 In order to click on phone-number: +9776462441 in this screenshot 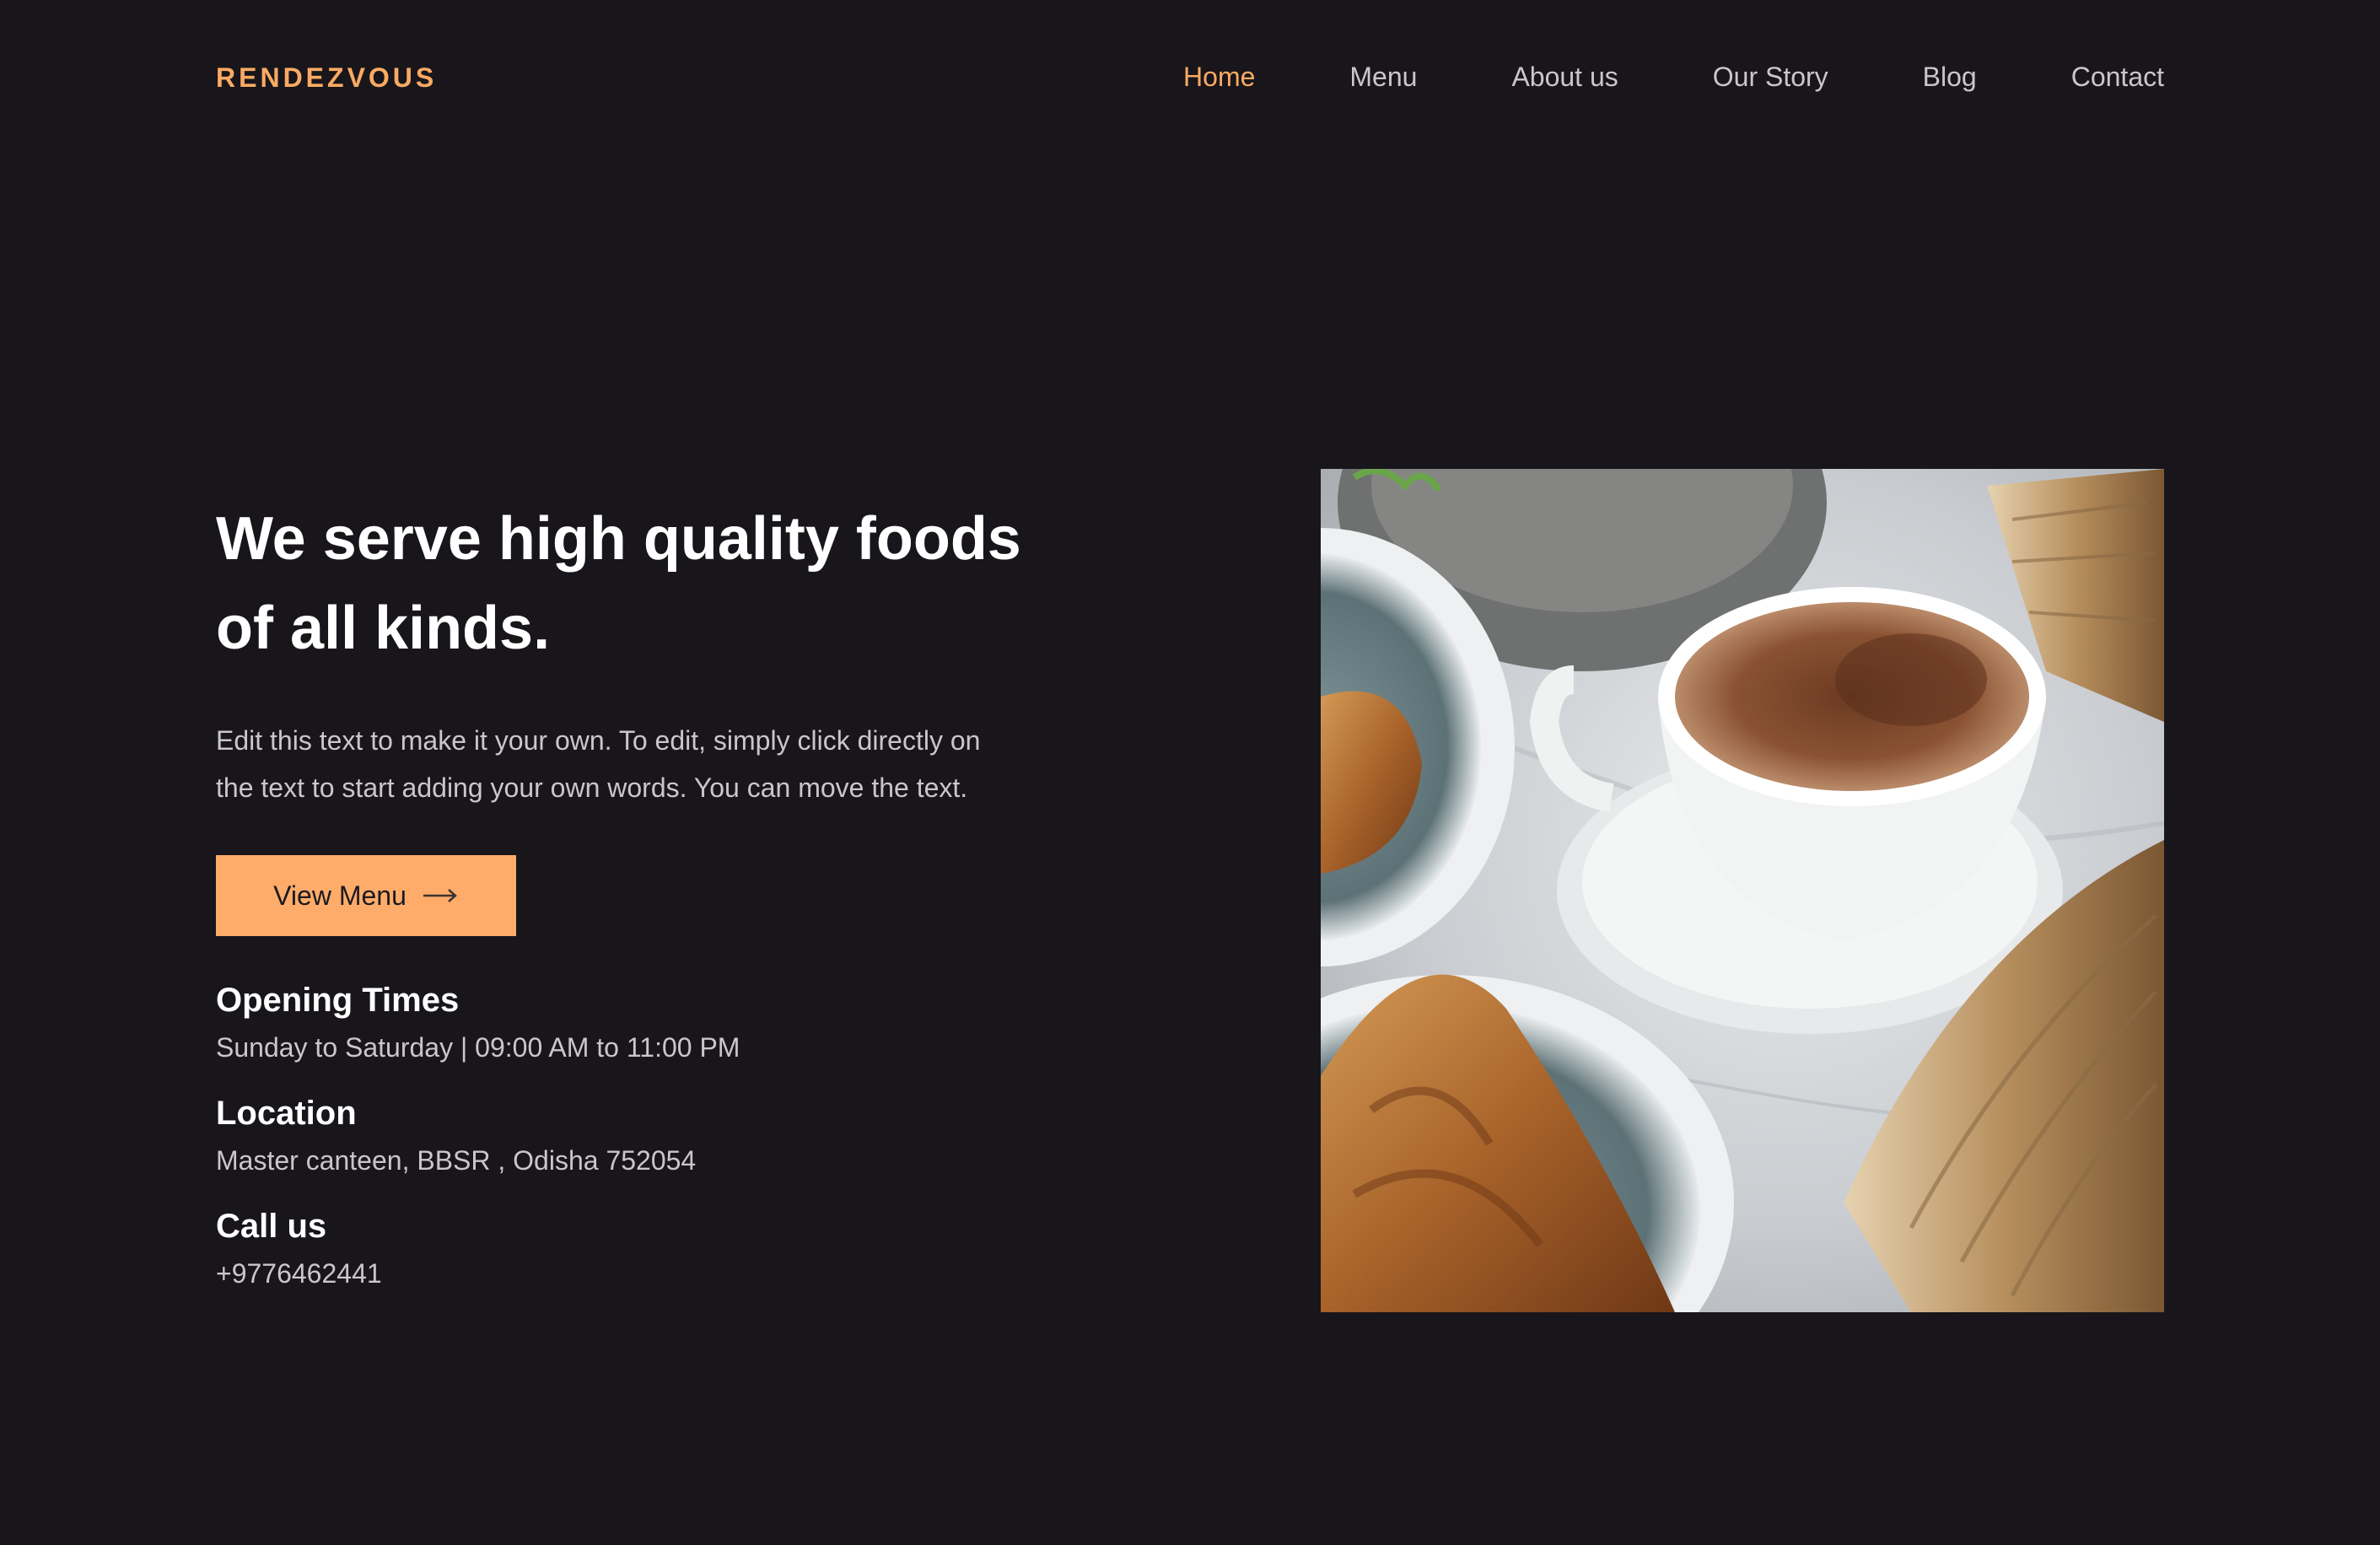, I will do `click(637, 1273)`.